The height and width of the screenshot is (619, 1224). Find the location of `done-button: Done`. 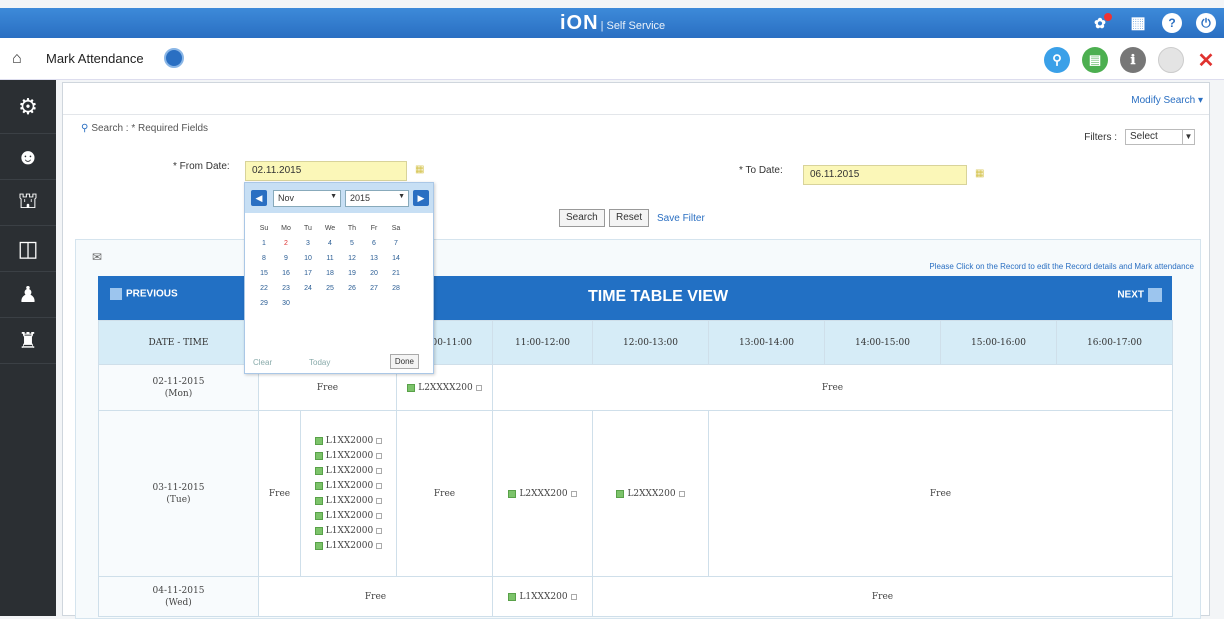

done-button: Done is located at coordinates (404, 361).